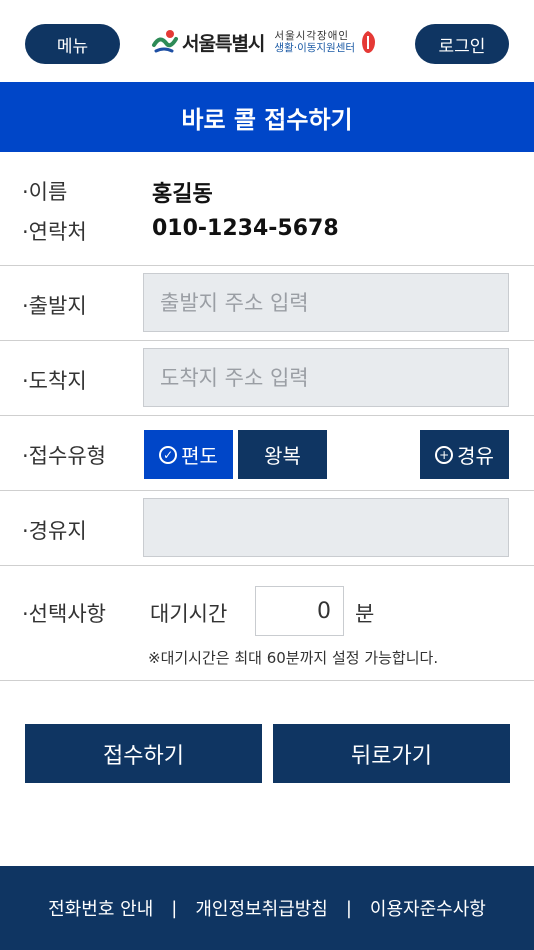 The height and width of the screenshot is (950, 534). I want to click on footer-link-phone: 전화번호 안내, so click(100, 908).